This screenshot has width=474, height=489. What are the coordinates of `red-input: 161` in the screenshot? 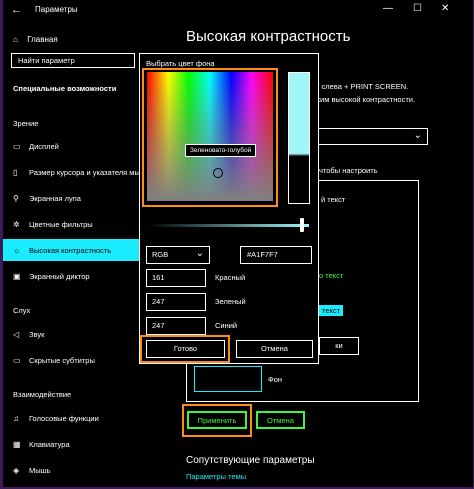 It's located at (176, 278).